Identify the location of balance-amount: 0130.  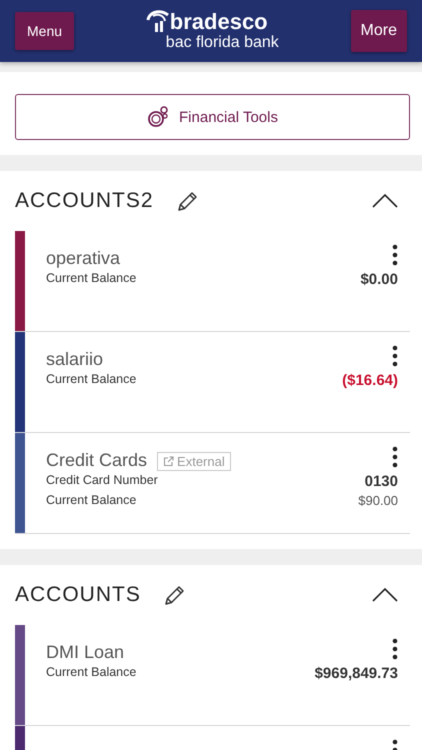
(381, 481).